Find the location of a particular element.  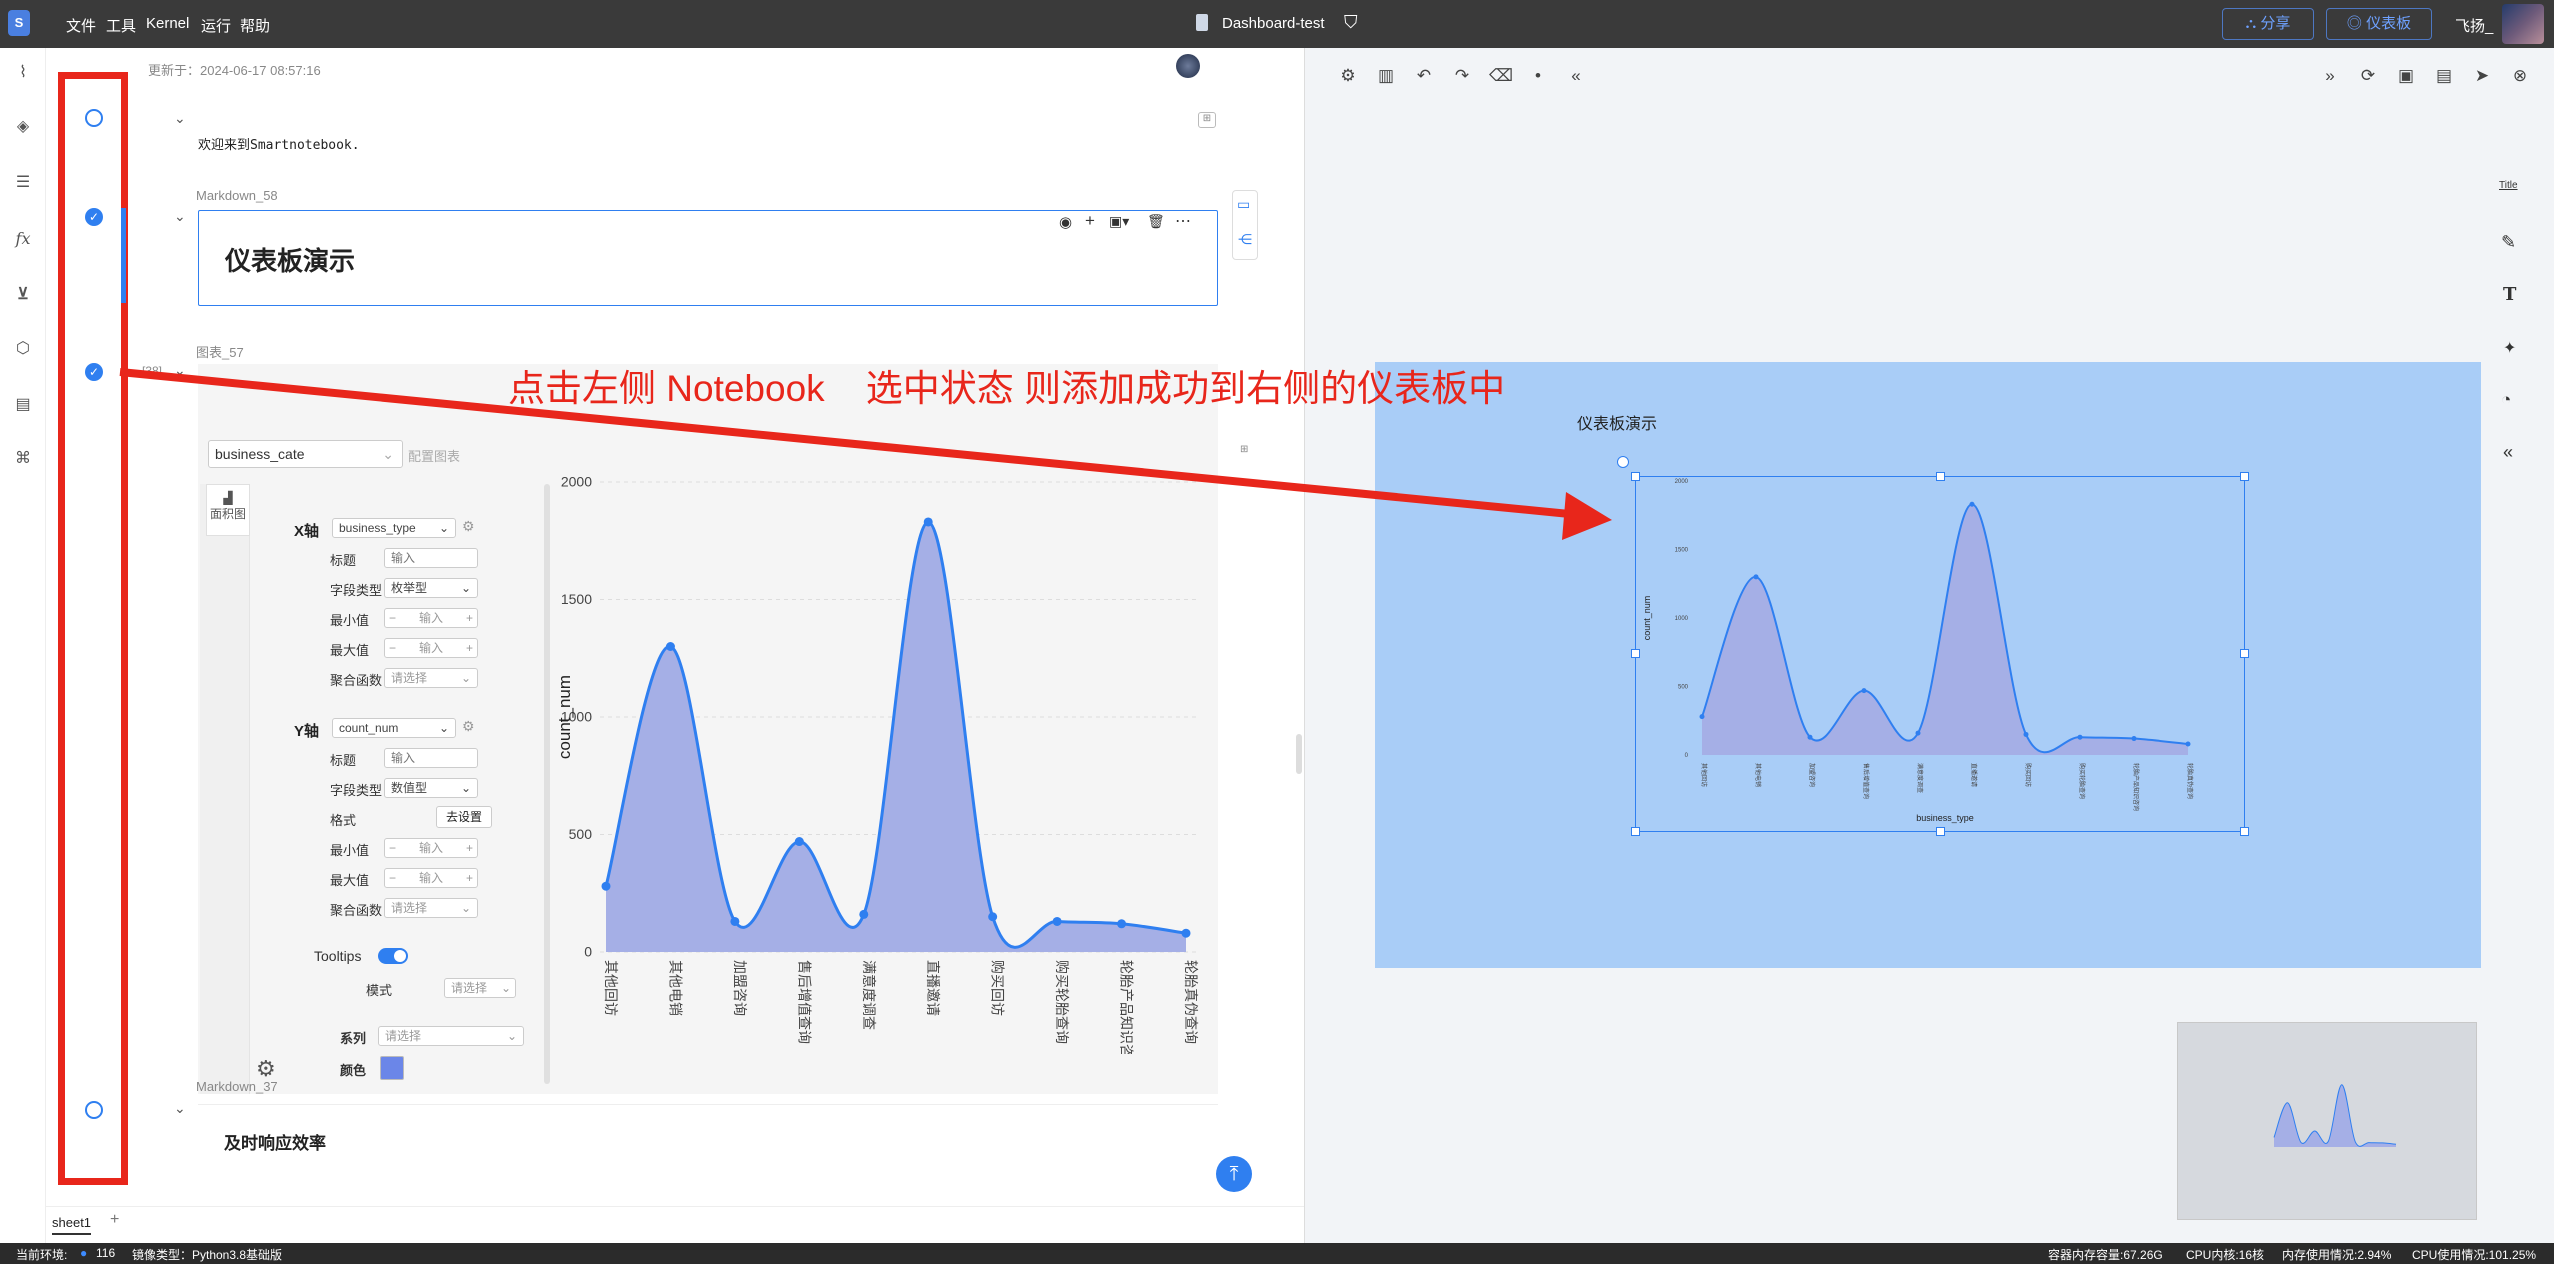

markdown-cell: 及时响应效率 is located at coordinates (708, 1139).